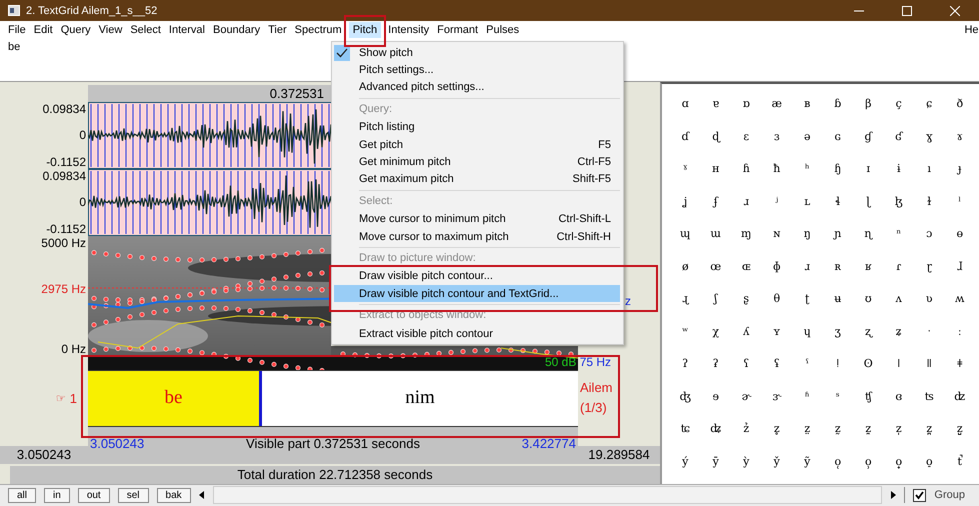  I want to click on ipa-symbol: ɐ, so click(715, 104).